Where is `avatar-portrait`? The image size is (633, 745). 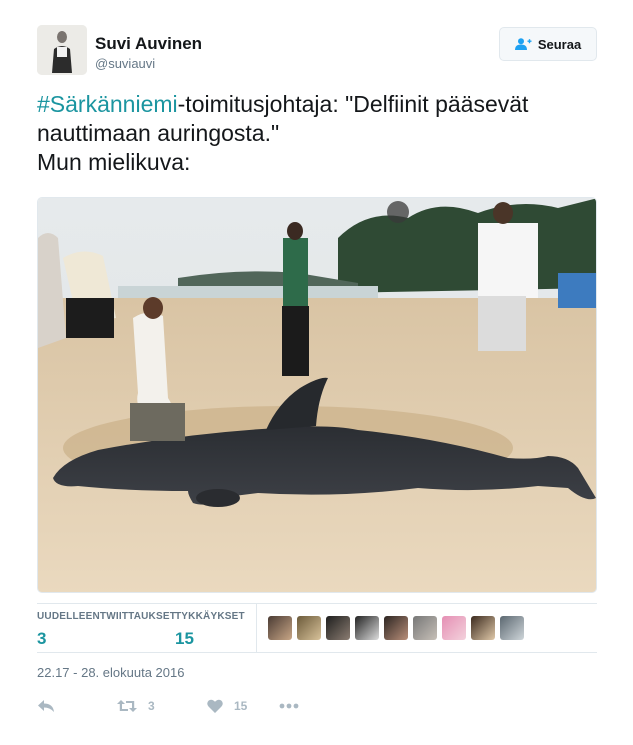 avatar-portrait is located at coordinates (62, 50).